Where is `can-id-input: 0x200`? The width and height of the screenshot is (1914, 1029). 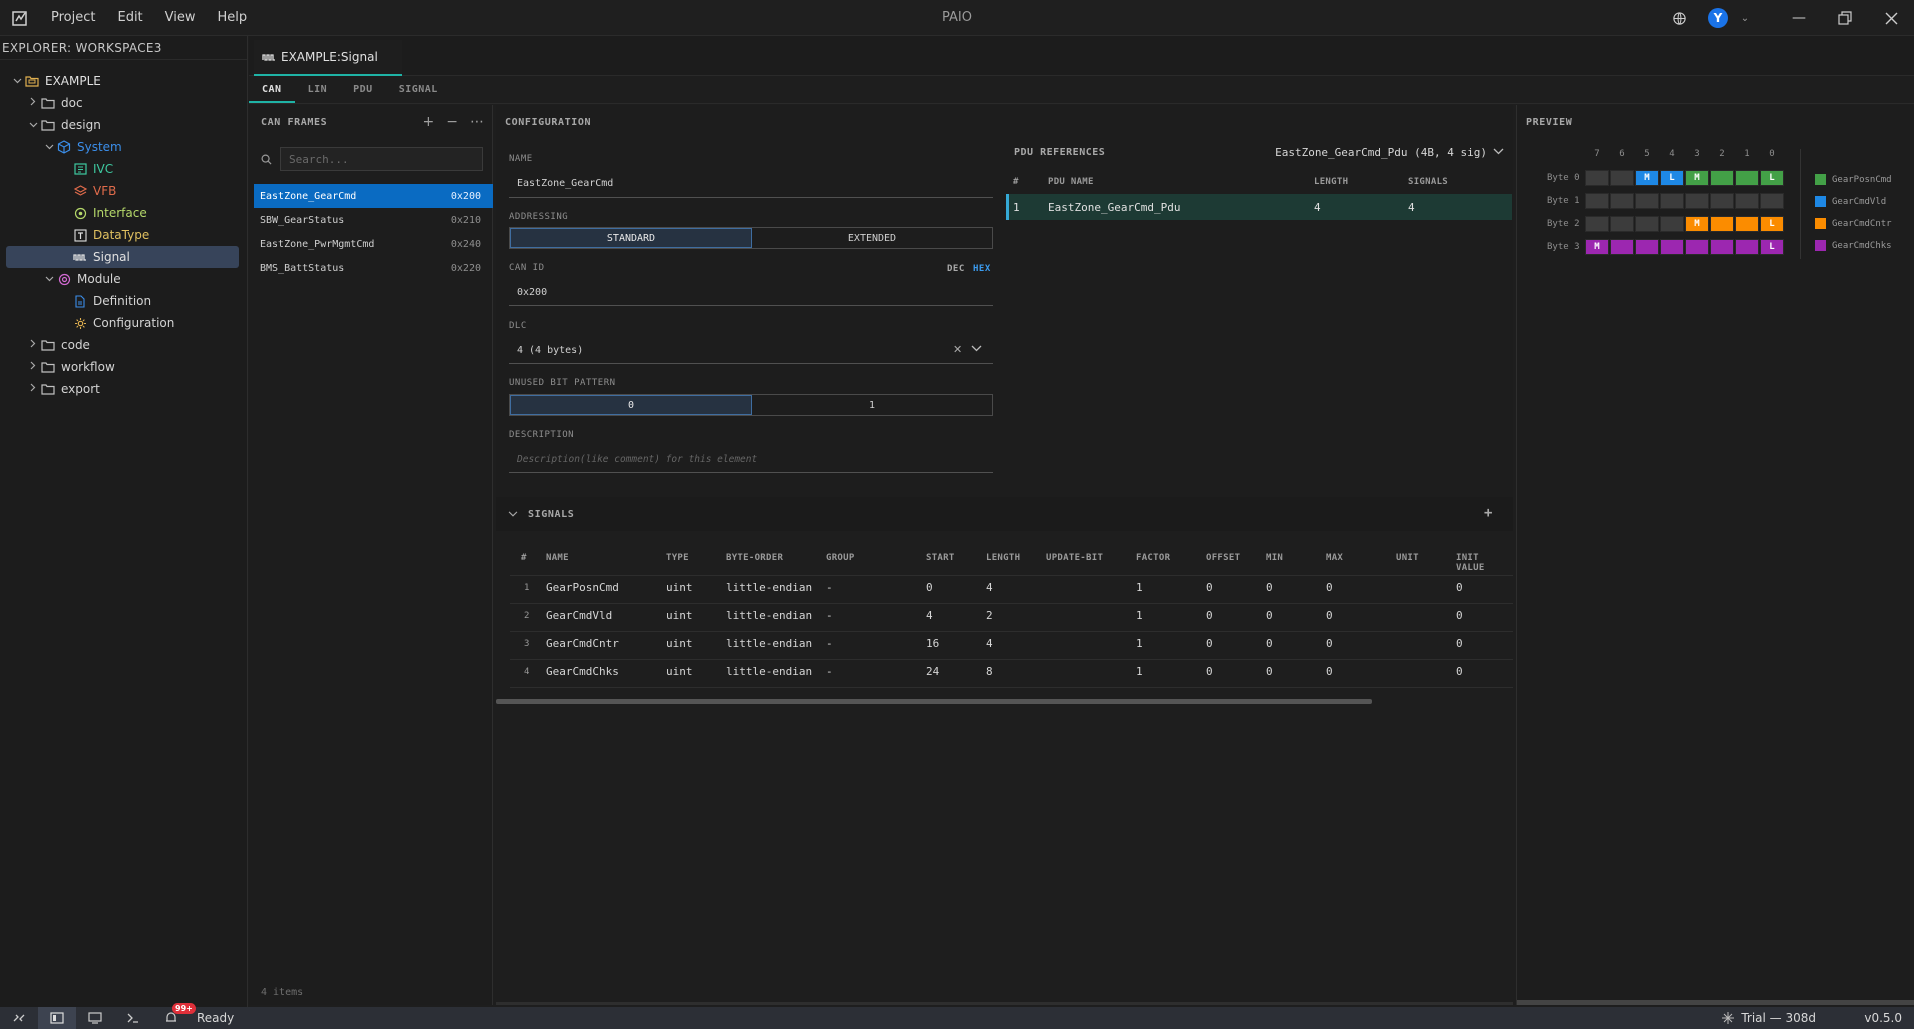 can-id-input: 0x200 is located at coordinates (532, 292).